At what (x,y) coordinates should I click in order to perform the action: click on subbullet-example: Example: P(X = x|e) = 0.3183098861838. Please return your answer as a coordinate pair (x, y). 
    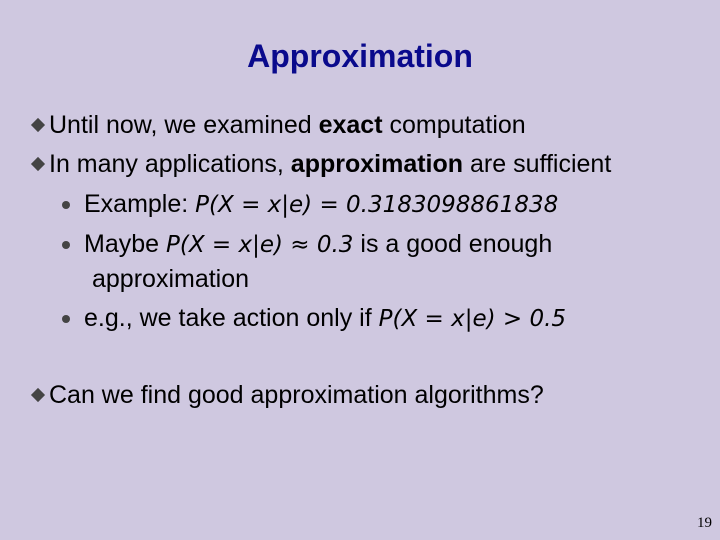
    Looking at the image, I should click on (310, 204).